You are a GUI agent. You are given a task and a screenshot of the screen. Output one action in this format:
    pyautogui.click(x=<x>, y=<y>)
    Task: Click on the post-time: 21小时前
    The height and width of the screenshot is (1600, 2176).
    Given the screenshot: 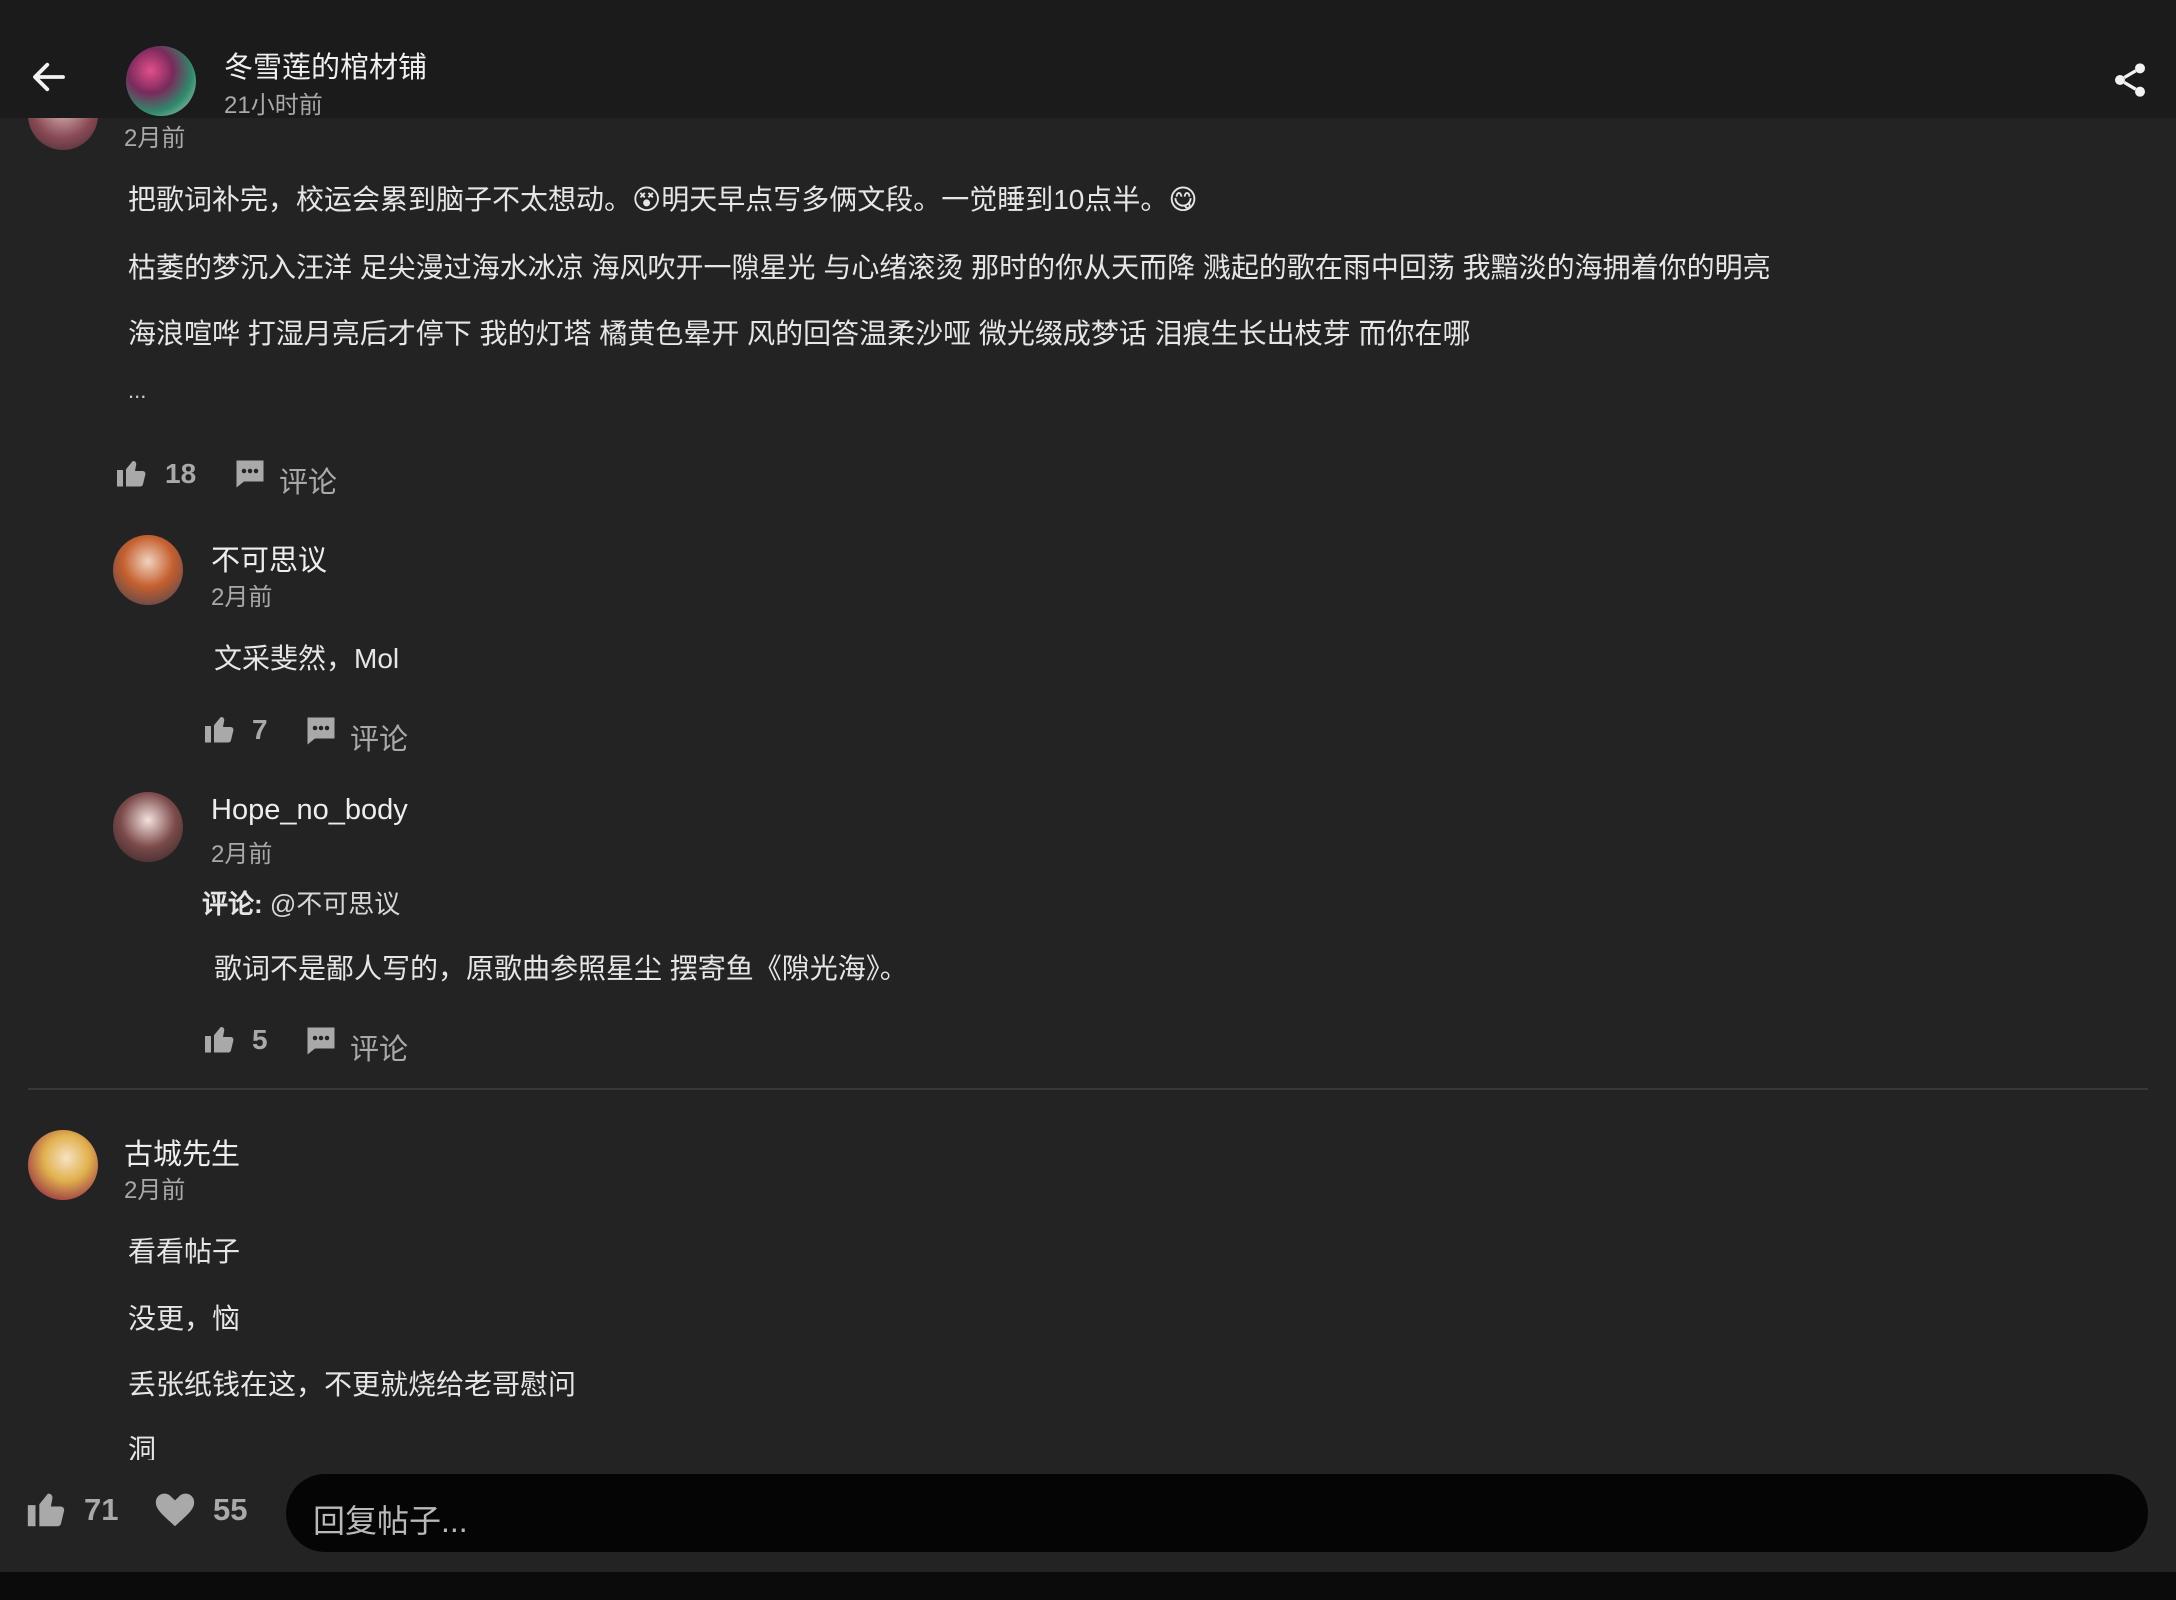 What is the action you would take?
    pyautogui.click(x=273, y=105)
    